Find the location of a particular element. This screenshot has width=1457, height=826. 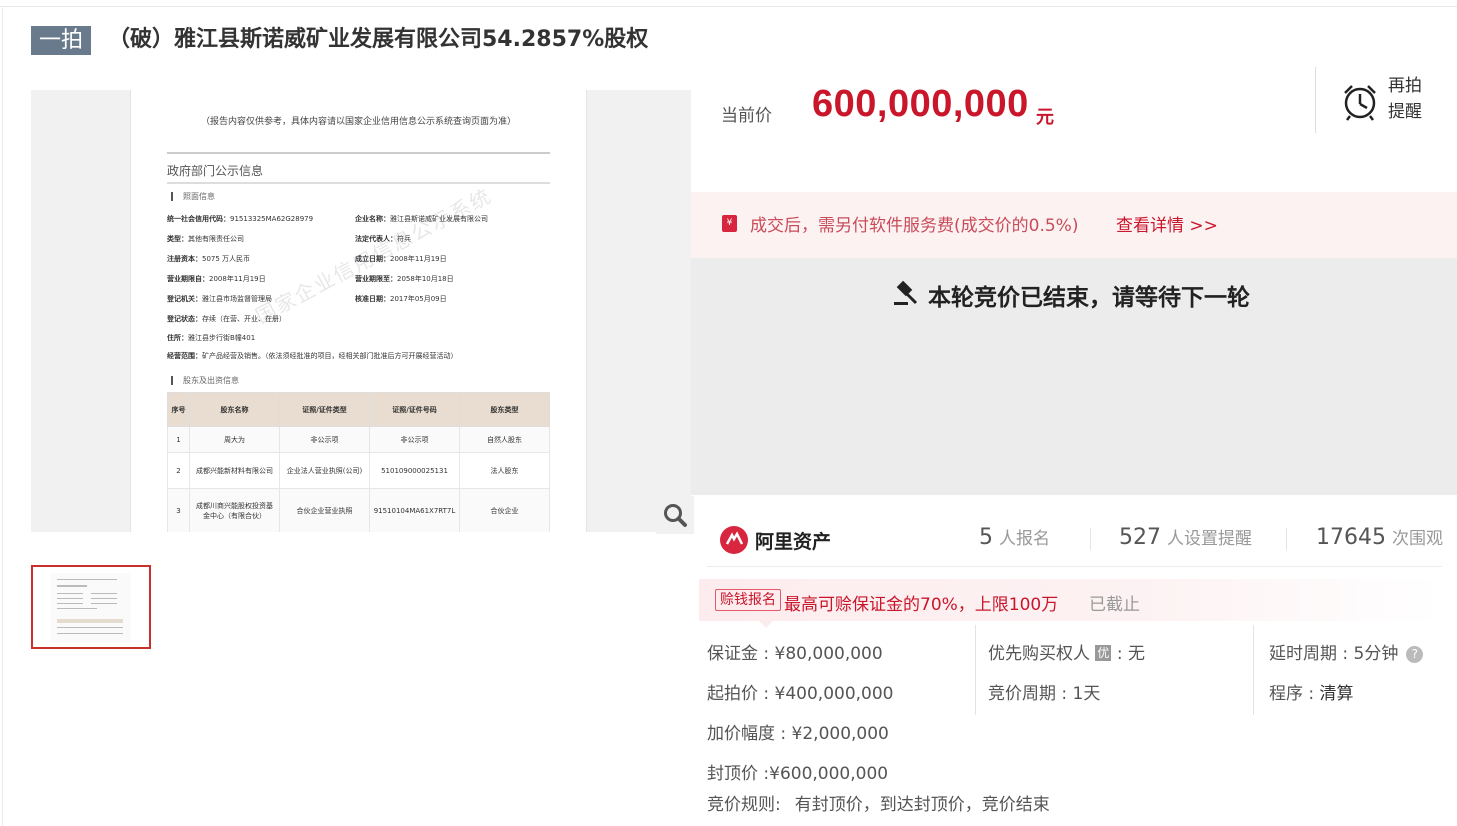

reauction-remind-button: 再拍 提醒 is located at coordinates (1395, 100).